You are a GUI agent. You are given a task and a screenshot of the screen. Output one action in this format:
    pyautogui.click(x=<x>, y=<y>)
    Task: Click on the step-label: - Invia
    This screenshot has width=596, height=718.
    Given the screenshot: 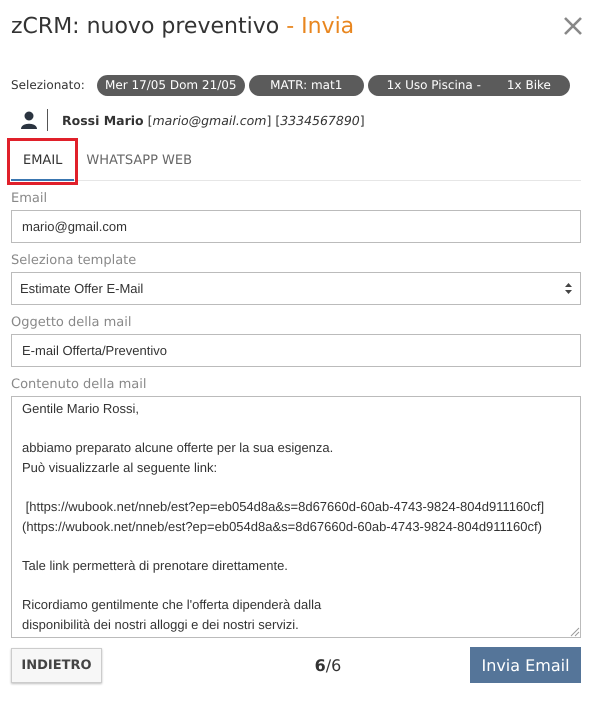 What is the action you would take?
    pyautogui.click(x=320, y=26)
    